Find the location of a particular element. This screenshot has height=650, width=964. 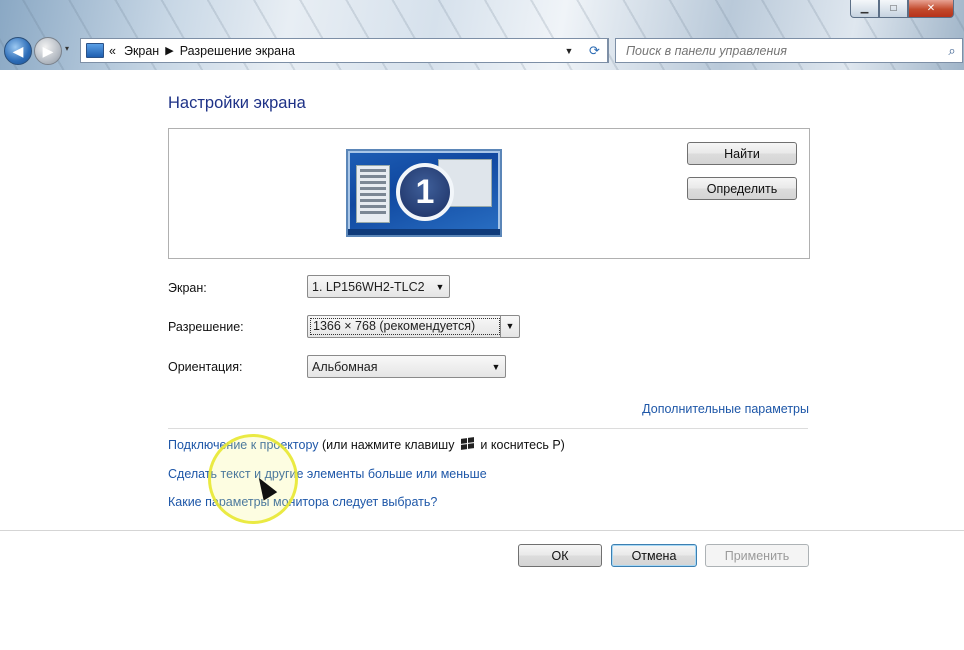

cancel-button: Отмена is located at coordinates (654, 555).